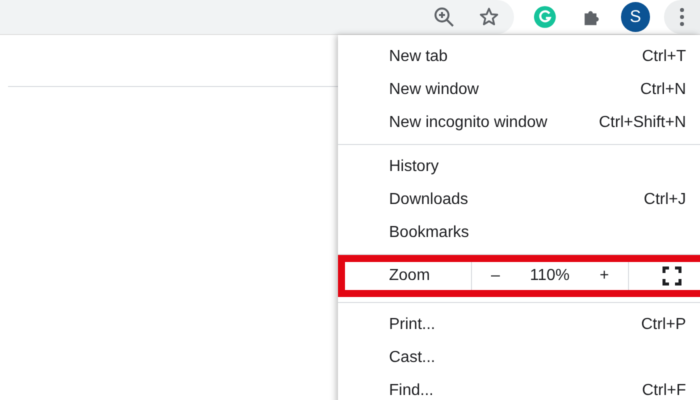 This screenshot has height=400, width=700. What do you see at coordinates (550, 276) in the screenshot?
I see `zoom-value: 110%` at bounding box center [550, 276].